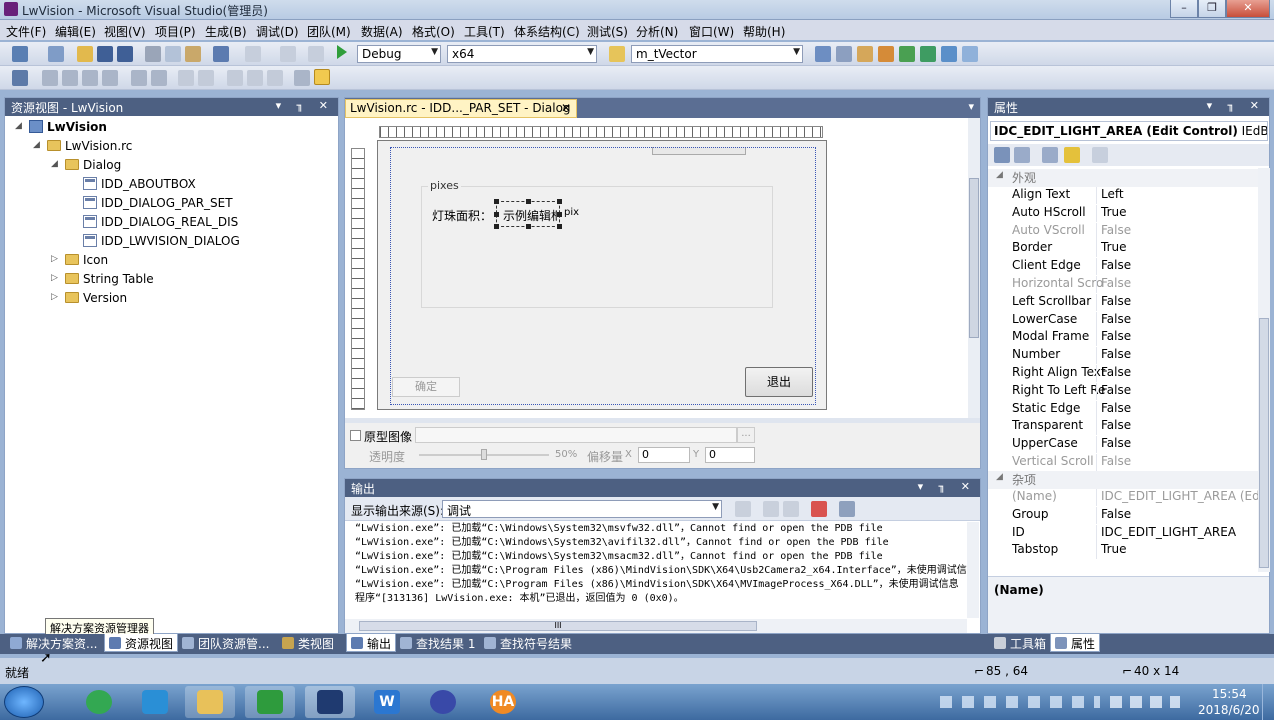  I want to click on align-bottoms-icon, so click(110, 78).